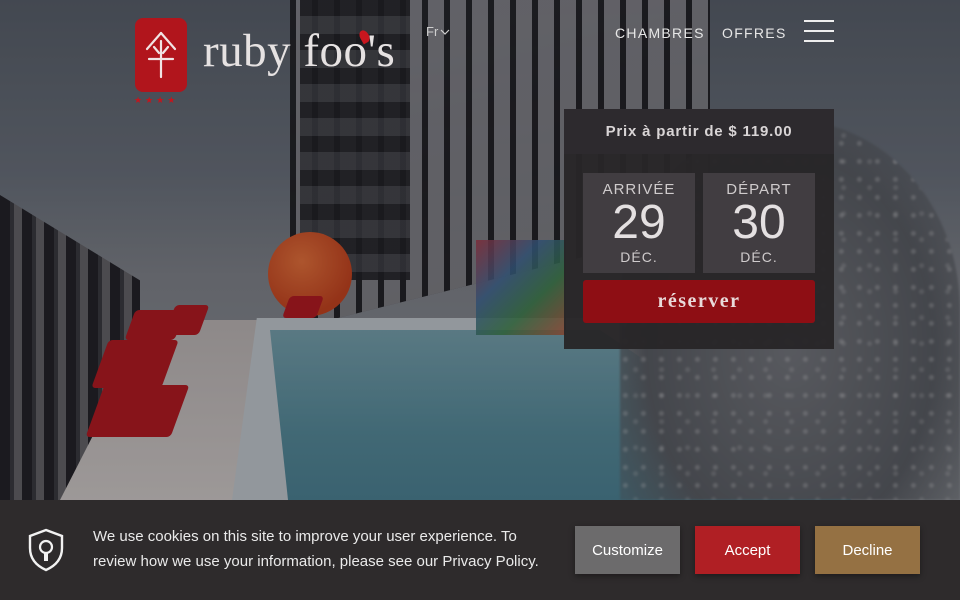 The width and height of the screenshot is (960, 600). I want to click on arrival-day: 29, so click(639, 222).